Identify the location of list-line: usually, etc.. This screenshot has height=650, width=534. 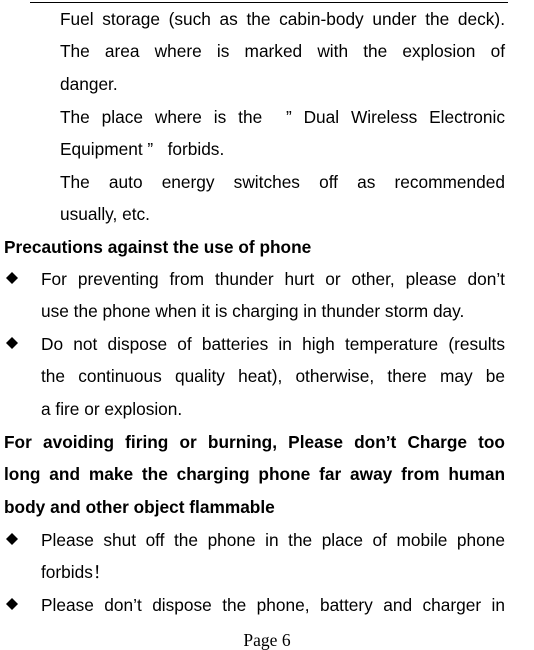
(105, 214).